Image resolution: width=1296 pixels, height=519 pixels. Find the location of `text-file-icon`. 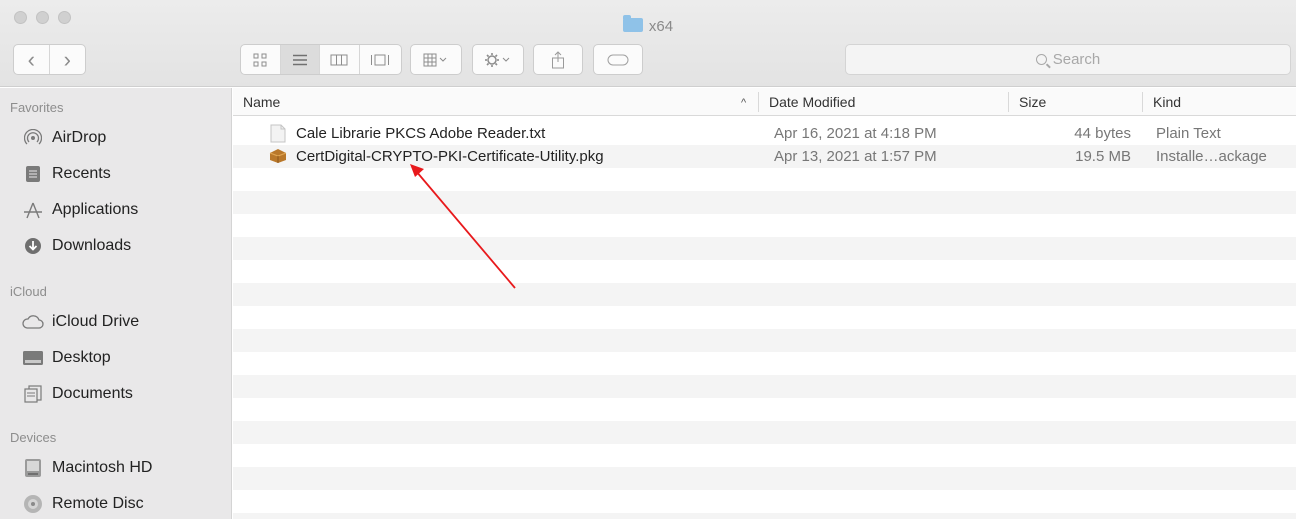

text-file-icon is located at coordinates (278, 133).